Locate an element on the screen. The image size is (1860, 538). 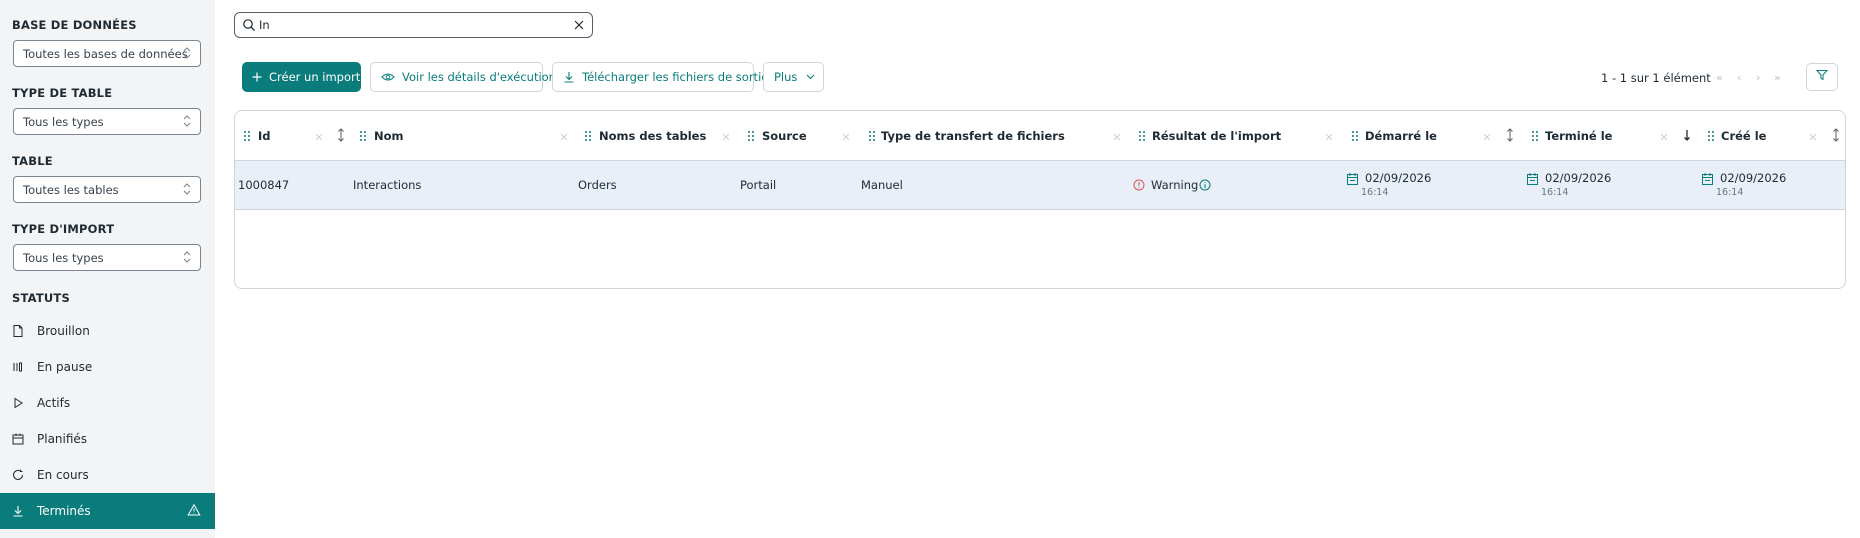
status-item-label: Brouillon is located at coordinates (63, 331).